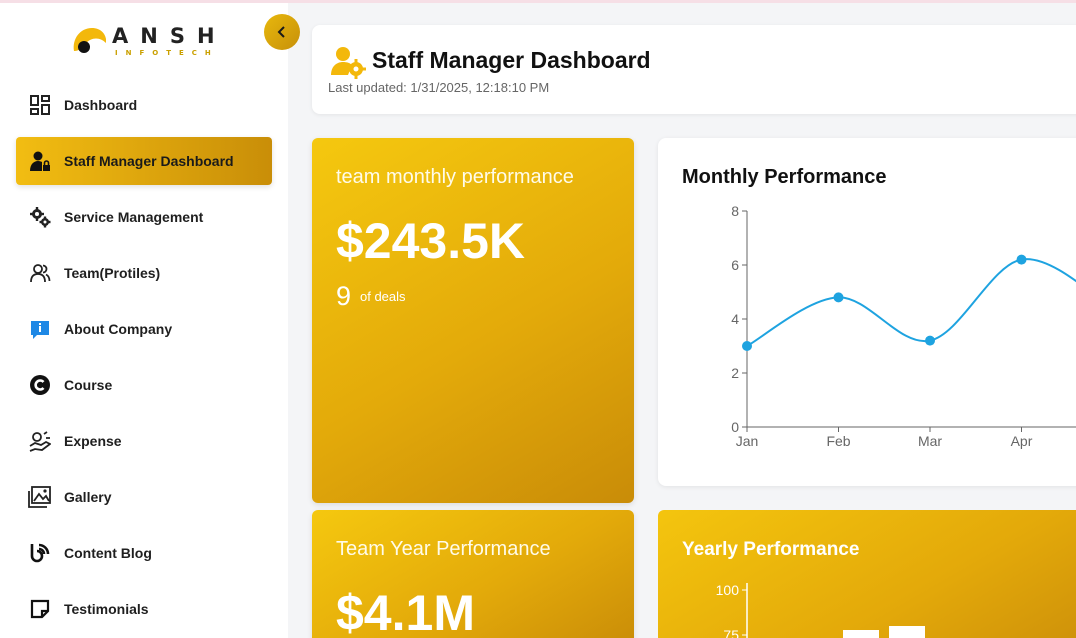 The height and width of the screenshot is (638, 1076). I want to click on y-tick-label: 75, so click(731, 632).